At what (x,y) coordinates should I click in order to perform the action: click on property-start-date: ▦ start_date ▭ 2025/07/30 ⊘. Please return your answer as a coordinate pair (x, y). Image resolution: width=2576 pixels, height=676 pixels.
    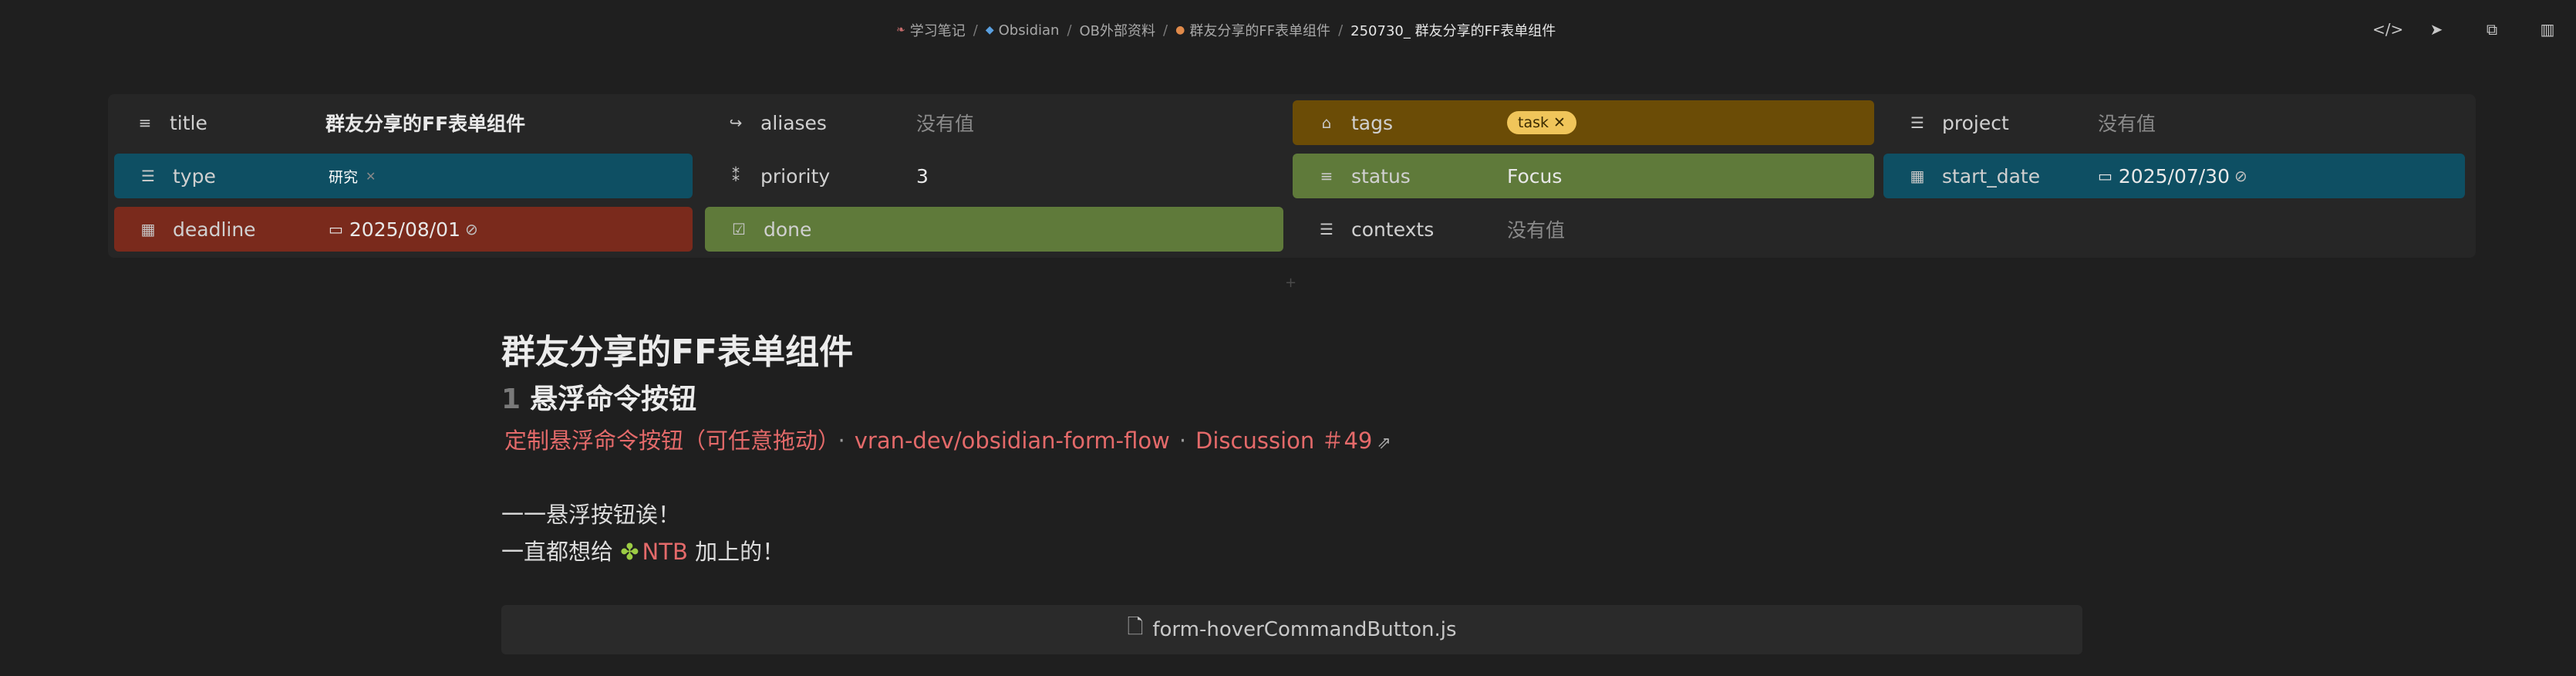
    Looking at the image, I should click on (2174, 176).